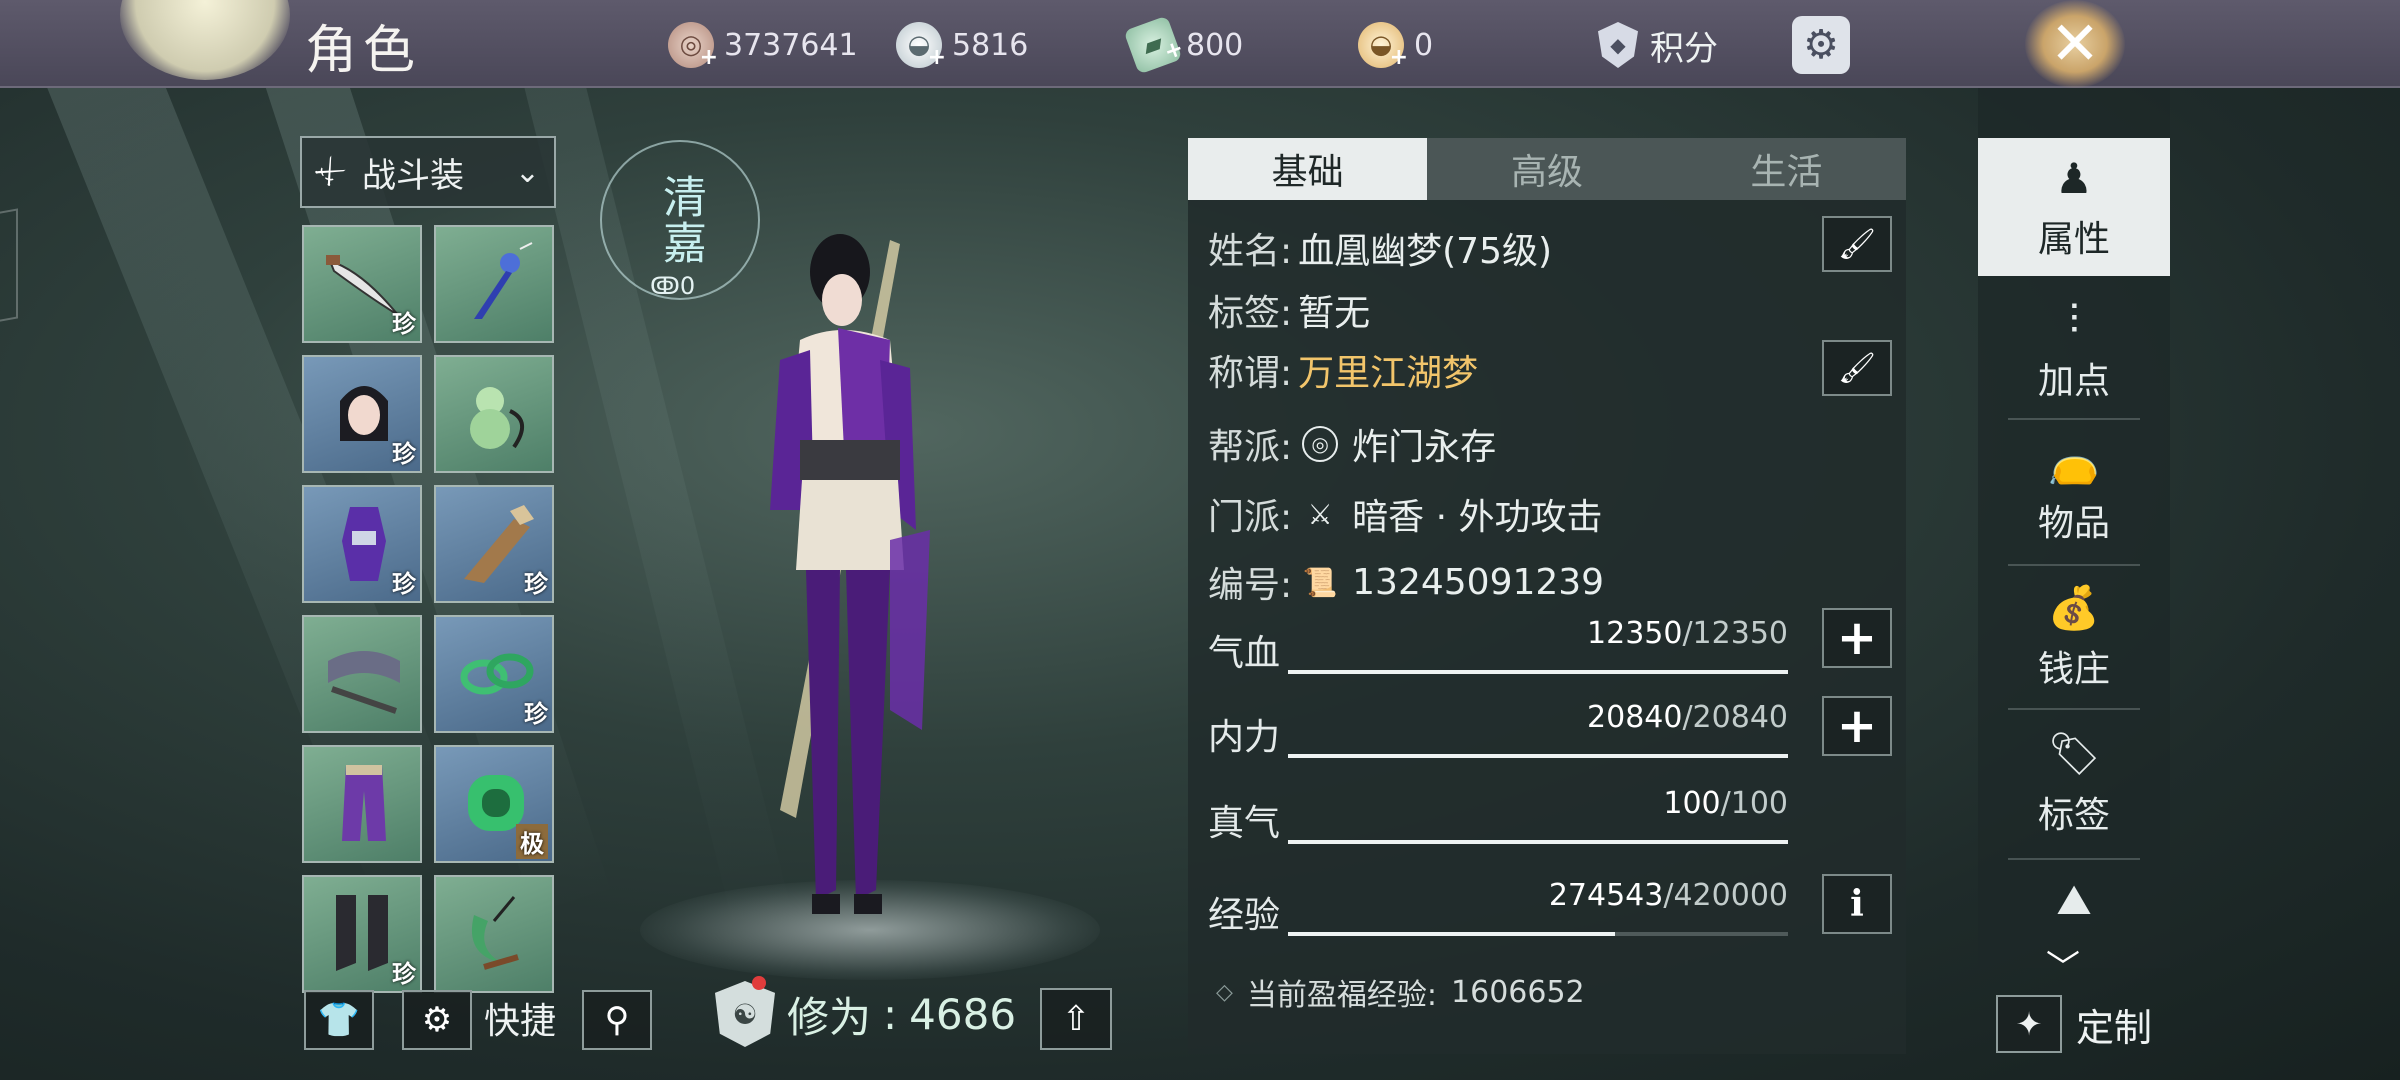 The width and height of the screenshot is (2400, 1080). Describe the element at coordinates (494, 414) in the screenshot. I see `equipment-slot-charm` at that location.